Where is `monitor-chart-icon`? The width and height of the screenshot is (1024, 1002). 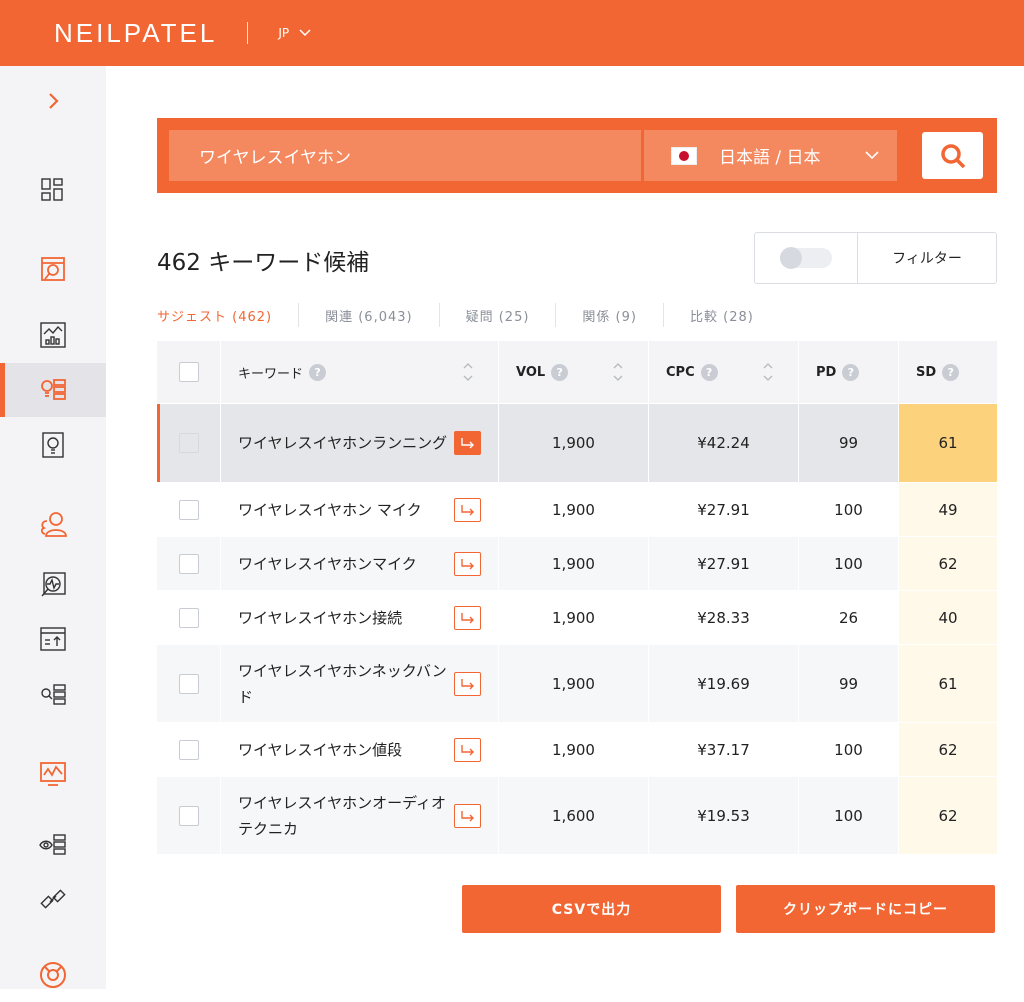
monitor-chart-icon is located at coordinates (53, 774).